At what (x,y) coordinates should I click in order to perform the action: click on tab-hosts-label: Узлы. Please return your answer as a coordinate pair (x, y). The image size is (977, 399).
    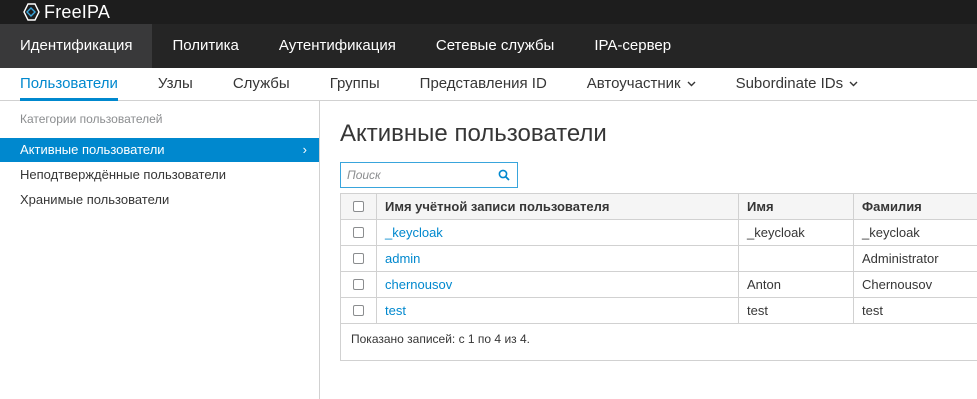
    Looking at the image, I should click on (175, 83).